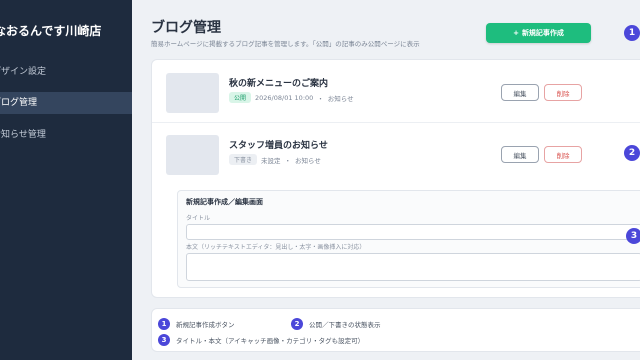  What do you see at coordinates (632, 153) in the screenshot?
I see `annotation-marker-2: 2` at bounding box center [632, 153].